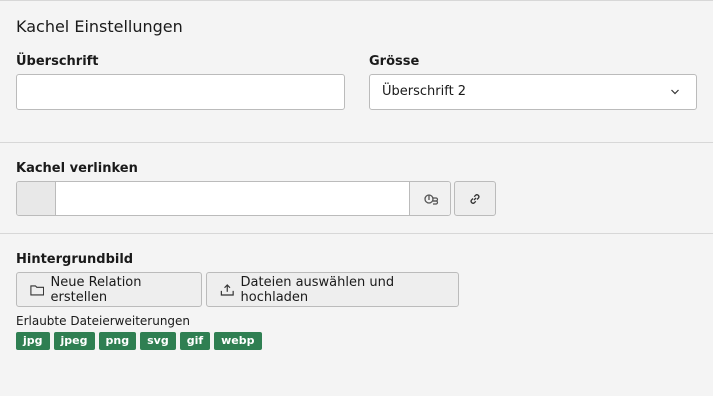 The image size is (713, 396). Describe the element at coordinates (158, 341) in the screenshot. I see `extension-badge: svg` at that location.